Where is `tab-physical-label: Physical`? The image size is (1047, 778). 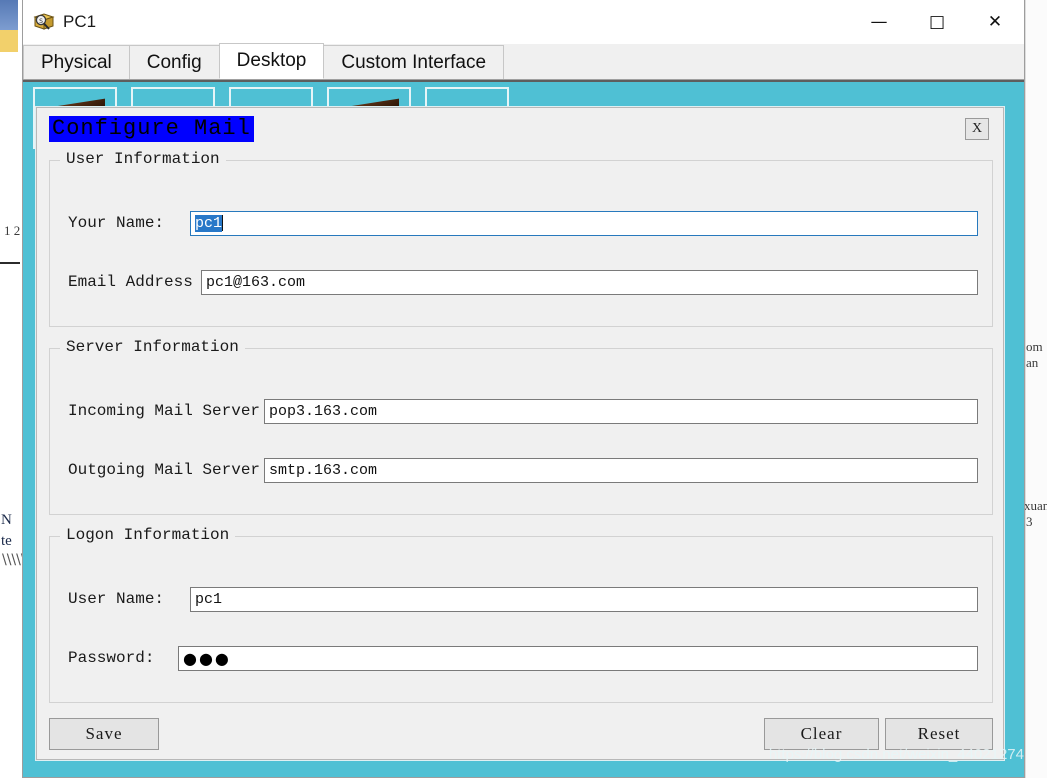
tab-physical-label: Physical is located at coordinates (76, 62).